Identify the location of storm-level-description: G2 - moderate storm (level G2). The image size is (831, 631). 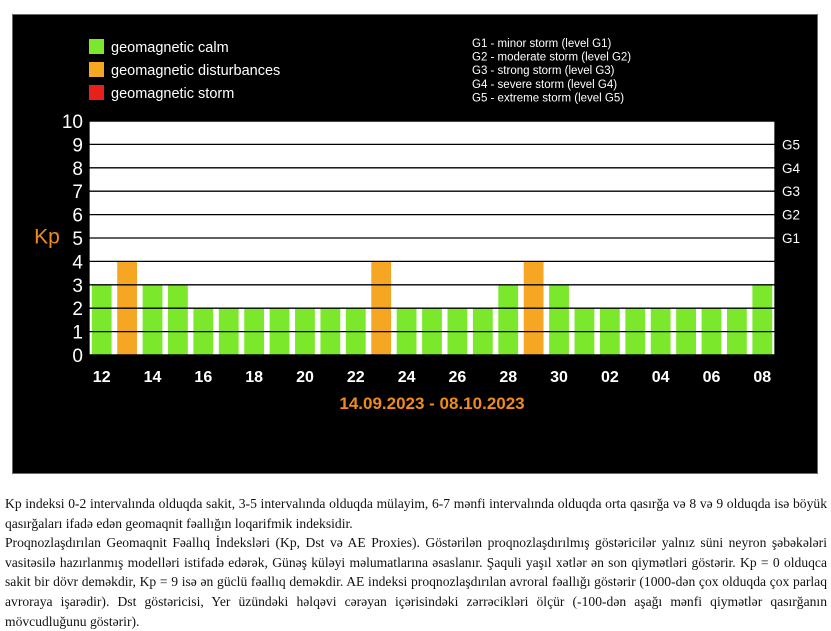
(551, 58).